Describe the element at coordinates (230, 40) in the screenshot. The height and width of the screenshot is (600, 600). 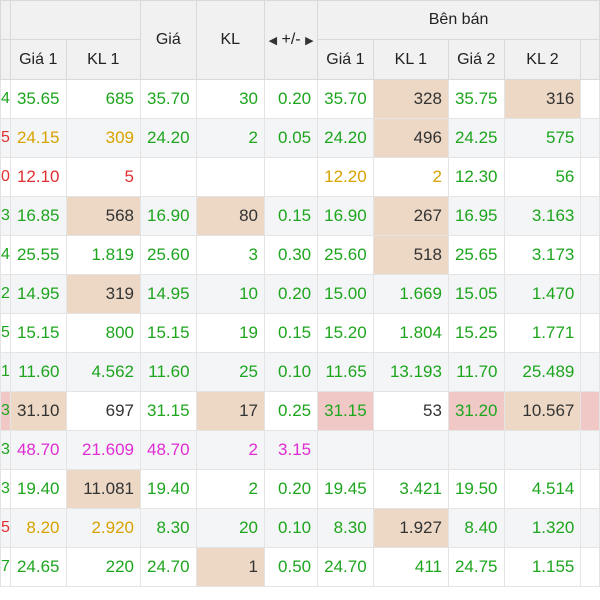
I see `header-match-volume: KL` at that location.